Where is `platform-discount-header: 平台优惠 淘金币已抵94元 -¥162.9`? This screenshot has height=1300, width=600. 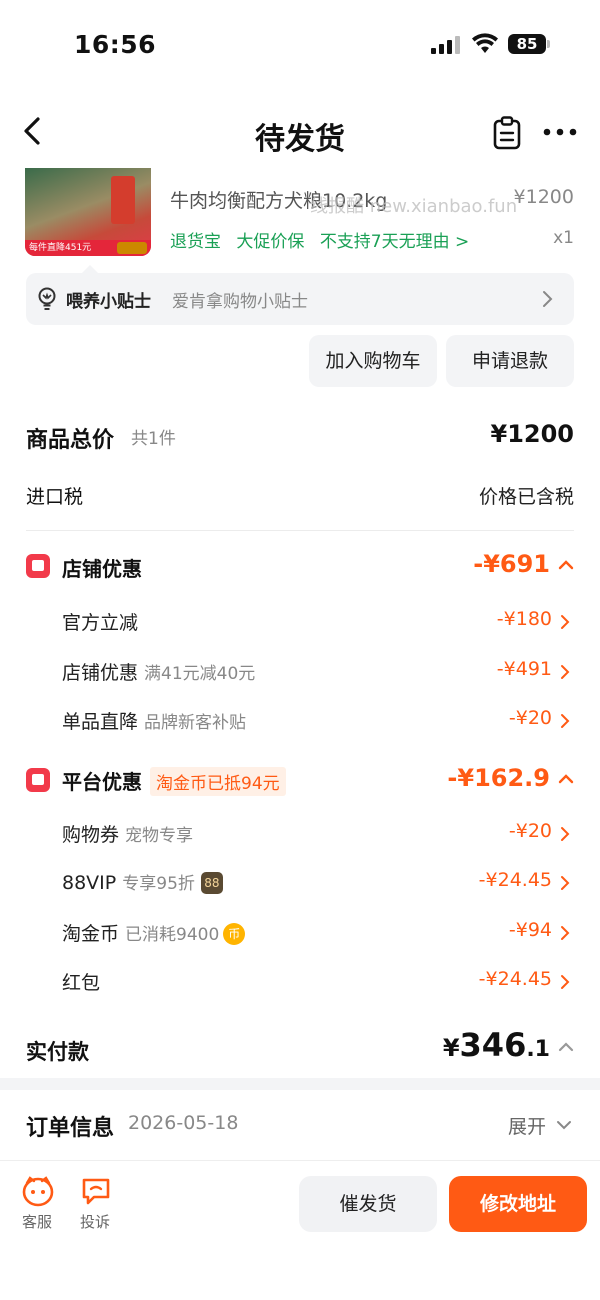 platform-discount-header: 平台优惠 淘金币已抵94元 -¥162.9 is located at coordinates (300, 780).